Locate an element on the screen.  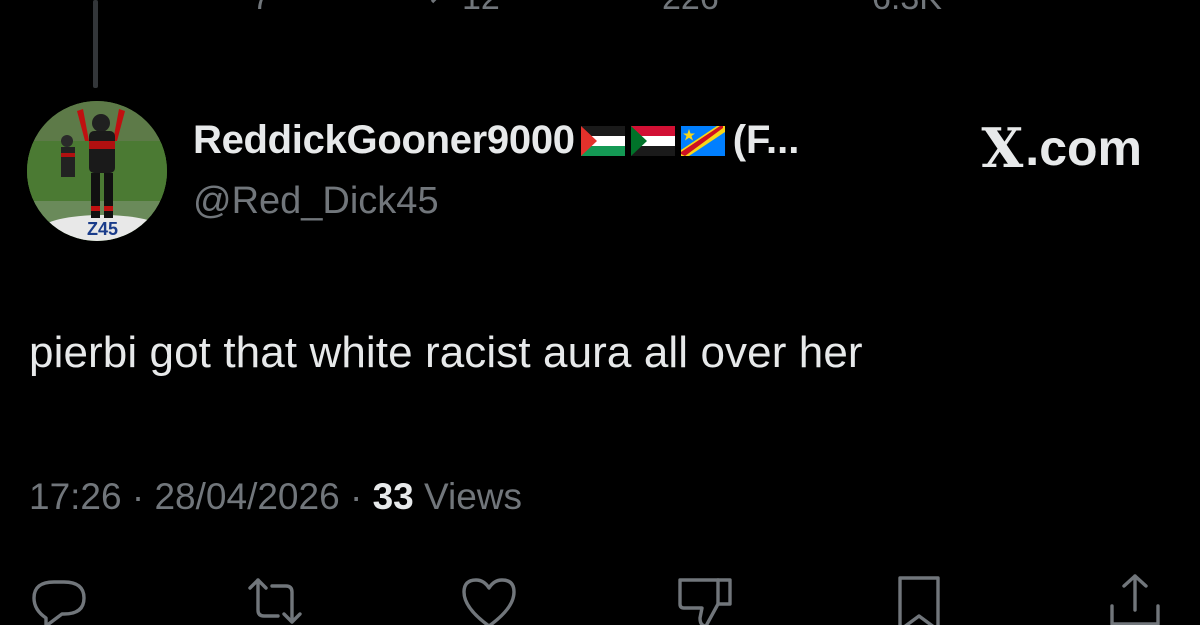
previous-views-button: 6.3K is located at coordinates (880, 9).